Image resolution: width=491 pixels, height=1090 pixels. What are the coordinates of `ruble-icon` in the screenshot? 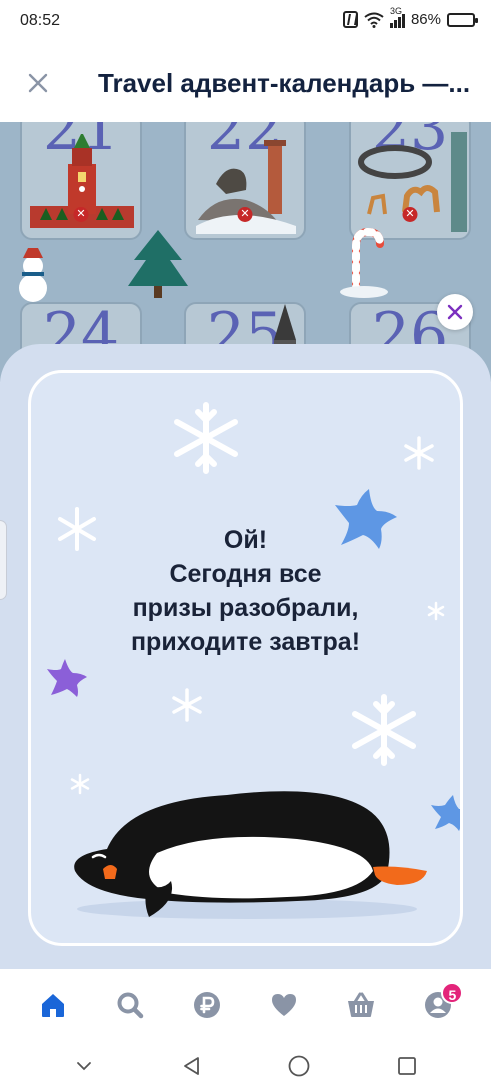 It's located at (206, 1005).